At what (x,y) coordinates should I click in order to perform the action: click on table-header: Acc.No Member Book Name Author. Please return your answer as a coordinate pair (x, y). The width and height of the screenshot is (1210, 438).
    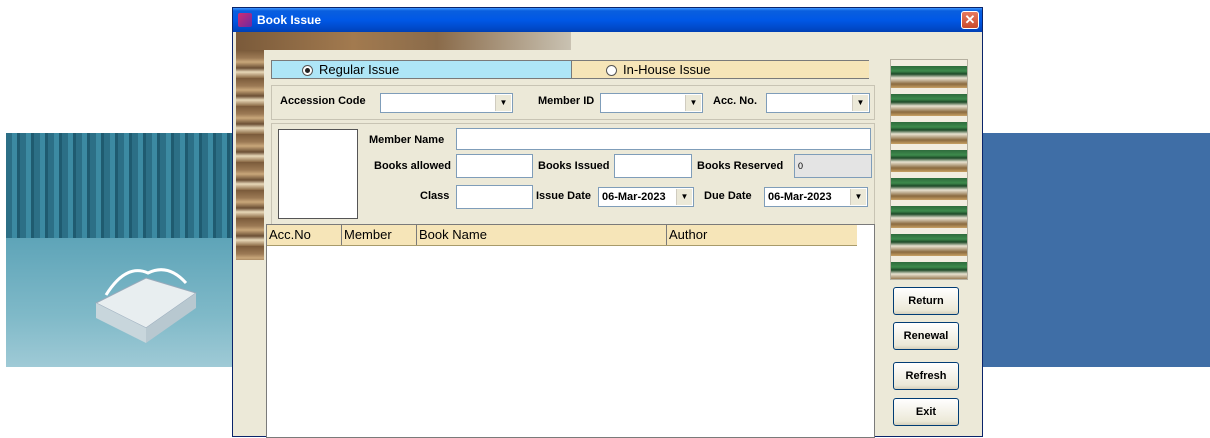
    Looking at the image, I should click on (562, 235).